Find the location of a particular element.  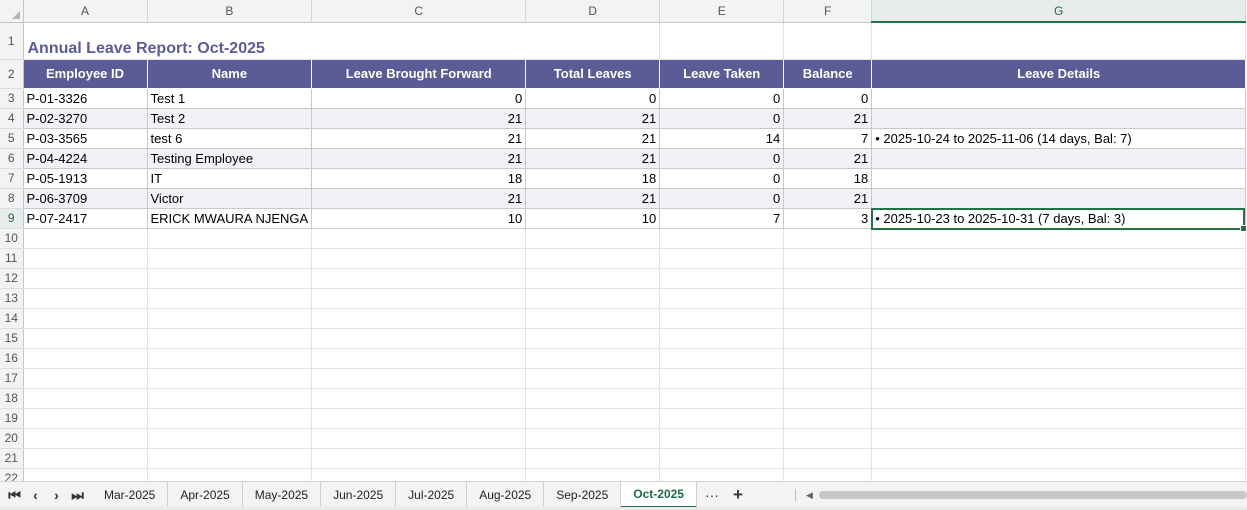

report-title: Annual Leave Report: Oct-2025 is located at coordinates (342, 41).